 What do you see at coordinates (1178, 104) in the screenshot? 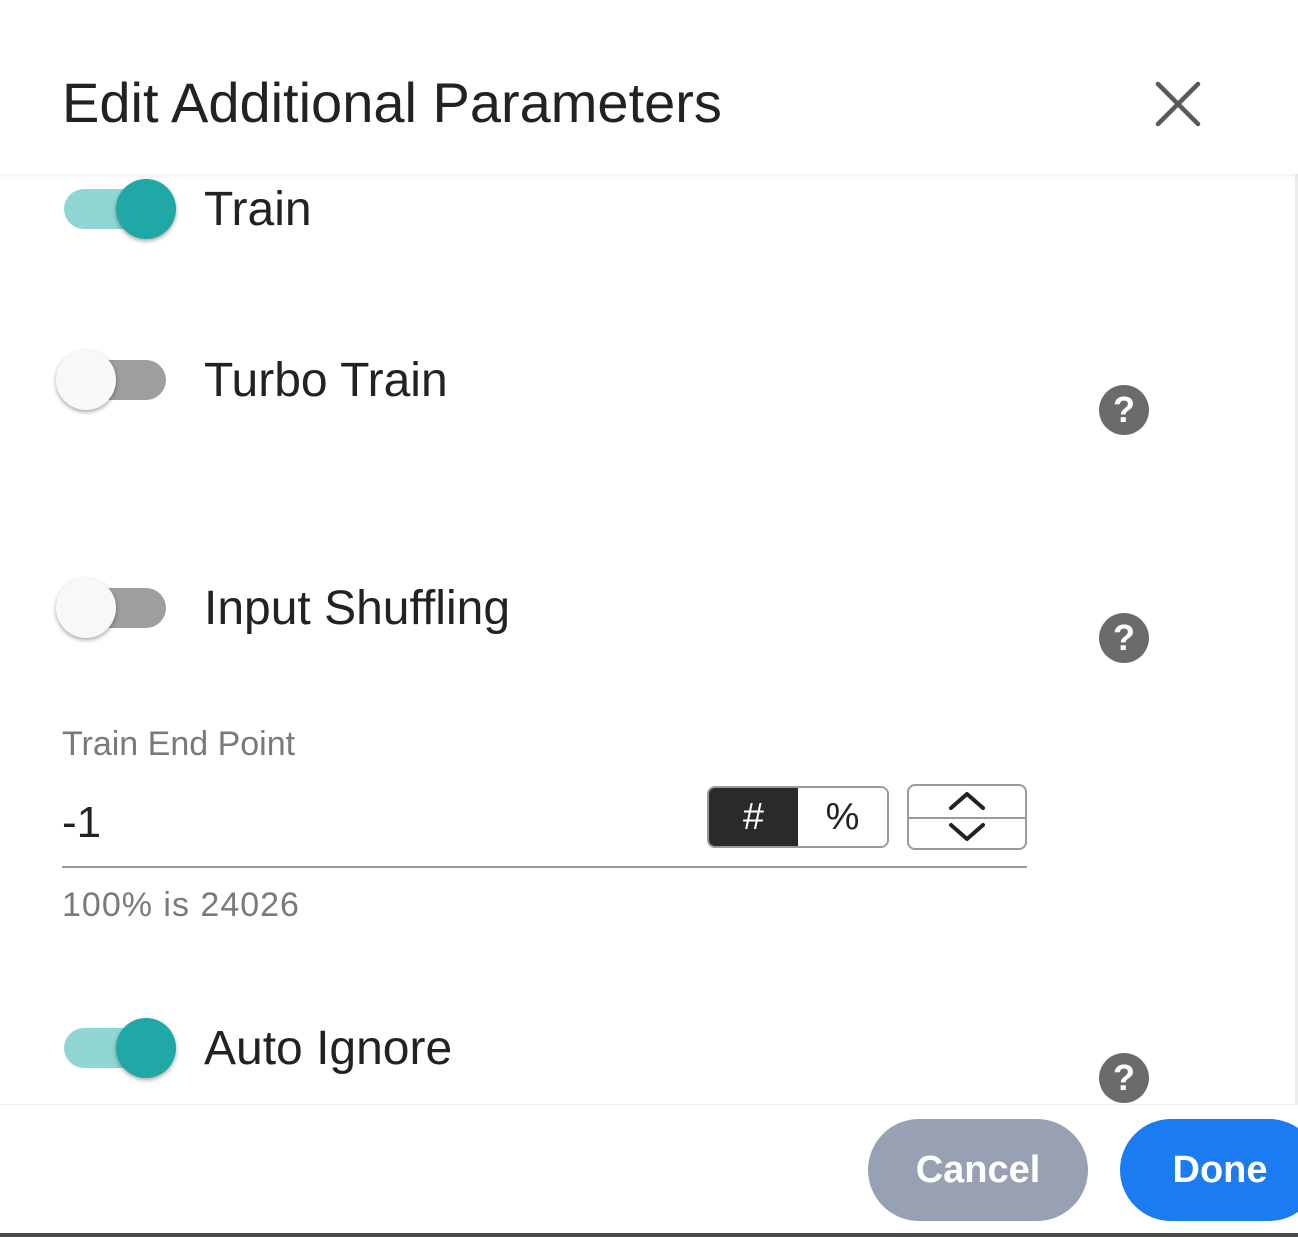
I see `close-icon` at bounding box center [1178, 104].